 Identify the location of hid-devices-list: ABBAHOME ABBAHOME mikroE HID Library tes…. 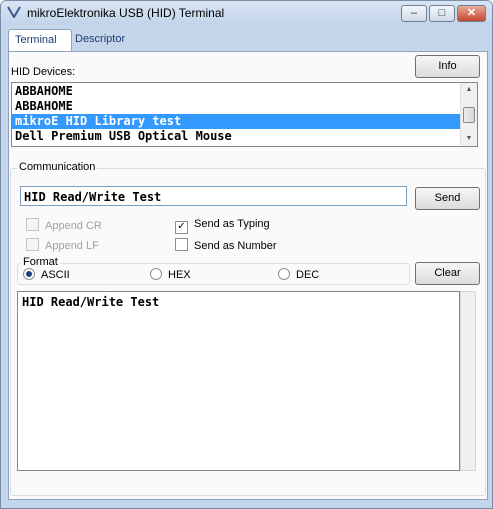
(244, 114).